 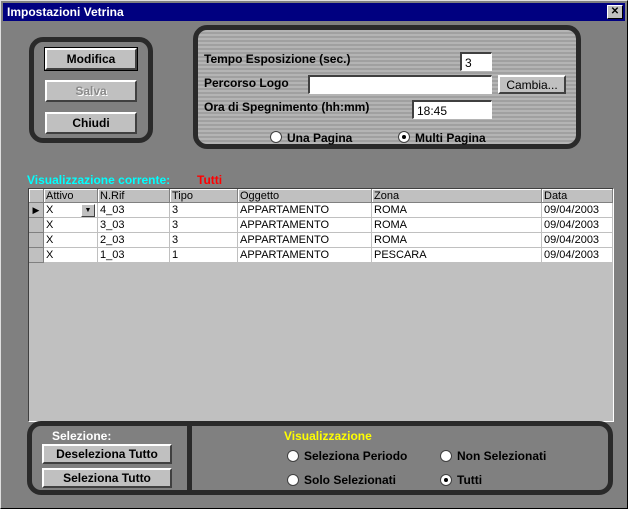 I want to click on row-selector-header, so click(x=36, y=196).